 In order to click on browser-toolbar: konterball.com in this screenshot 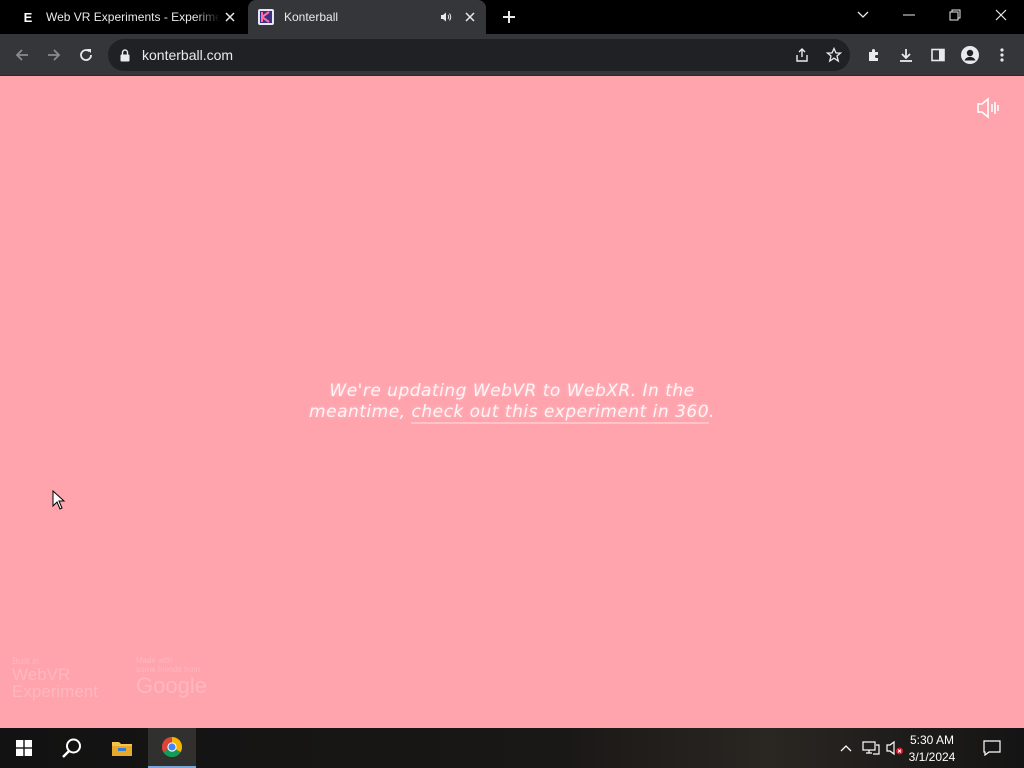, I will do `click(512, 55)`.